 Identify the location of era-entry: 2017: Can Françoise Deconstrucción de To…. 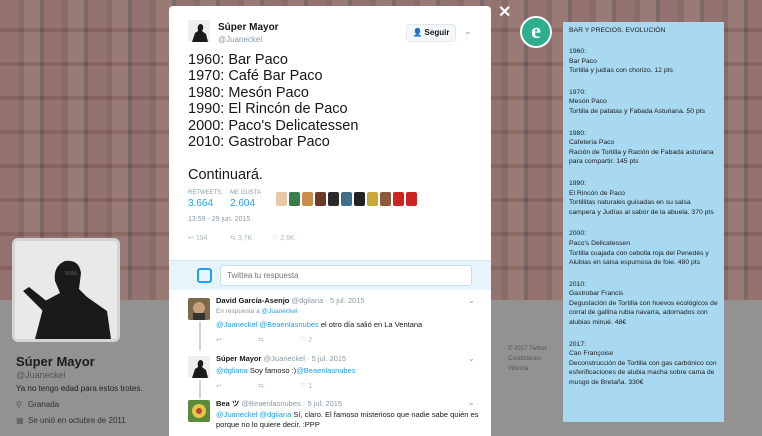
(643, 364).